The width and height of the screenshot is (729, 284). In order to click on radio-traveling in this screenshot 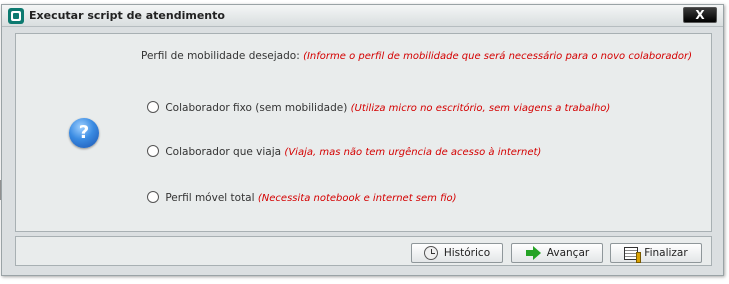, I will do `click(153, 151)`.